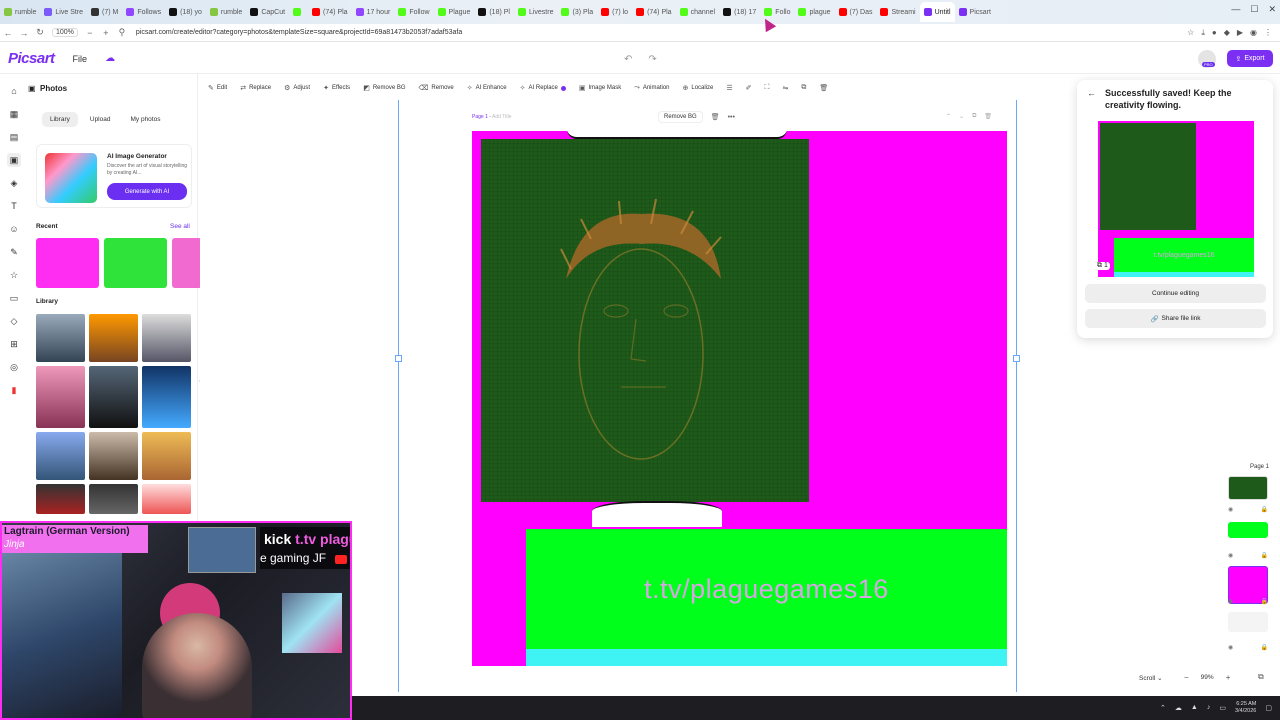  Describe the element at coordinates (373, 12) in the screenshot. I see `browser-tab: 17 hour` at that location.